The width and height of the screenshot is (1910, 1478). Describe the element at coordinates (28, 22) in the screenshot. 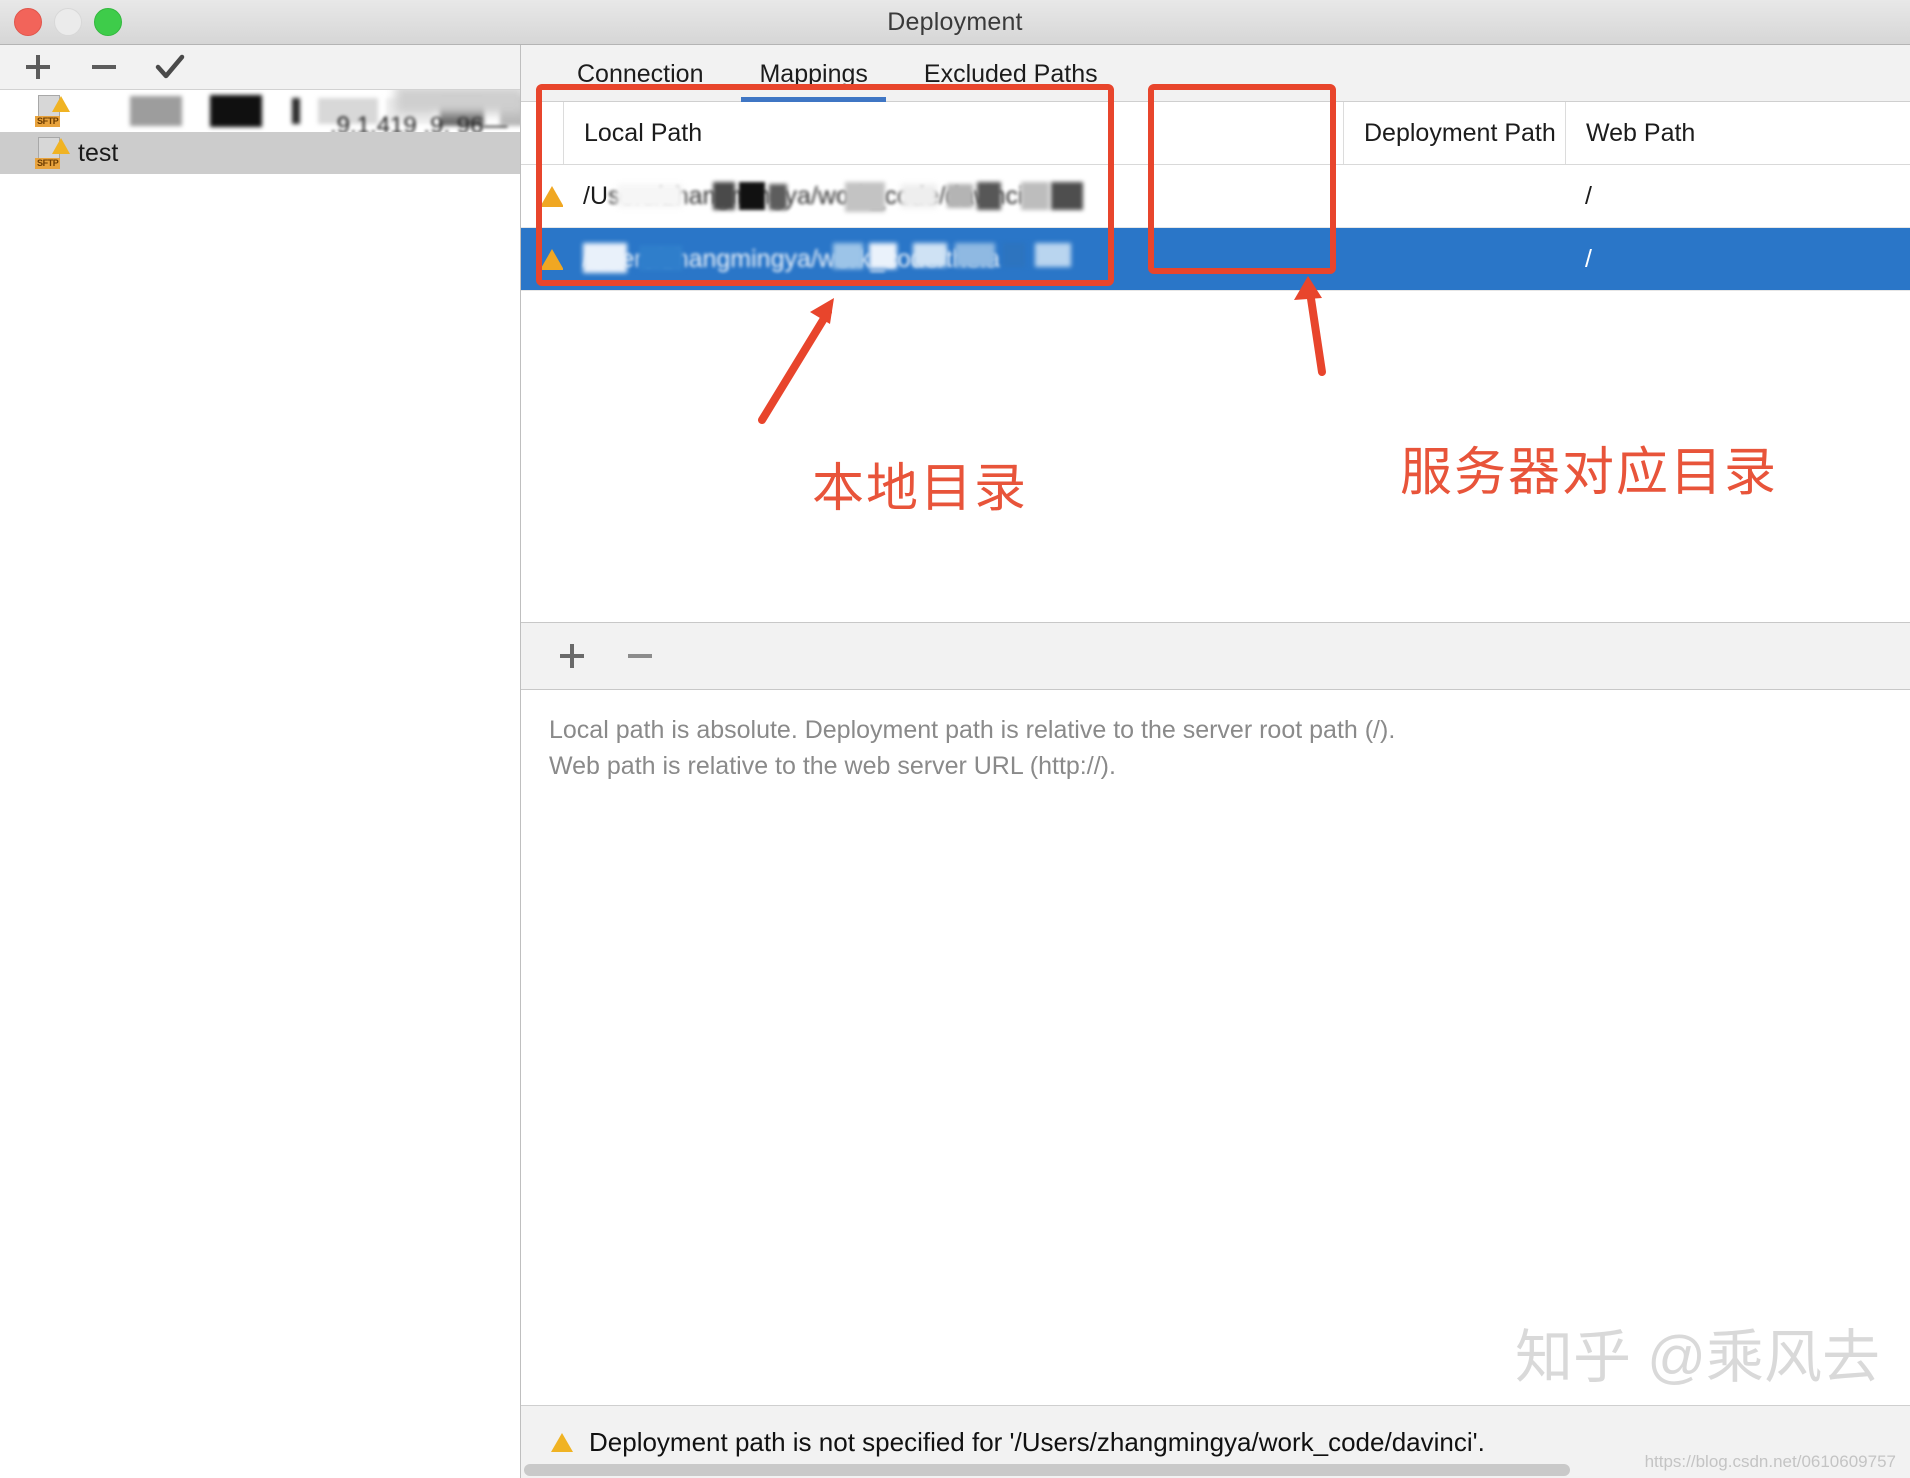

I see `close-window-button` at that location.